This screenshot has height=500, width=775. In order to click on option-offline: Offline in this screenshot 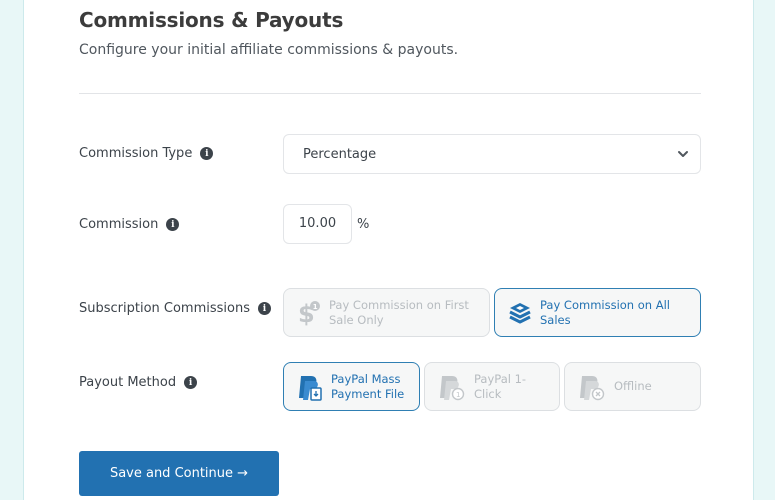, I will do `click(632, 386)`.